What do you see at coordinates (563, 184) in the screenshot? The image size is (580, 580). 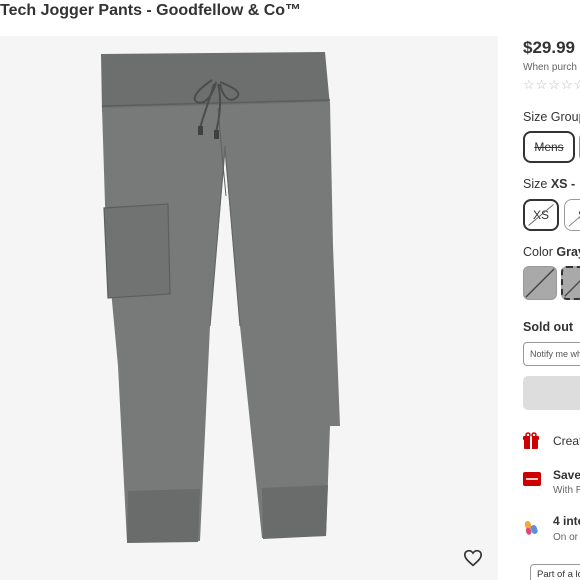 I see `size-value: XS -` at bounding box center [563, 184].